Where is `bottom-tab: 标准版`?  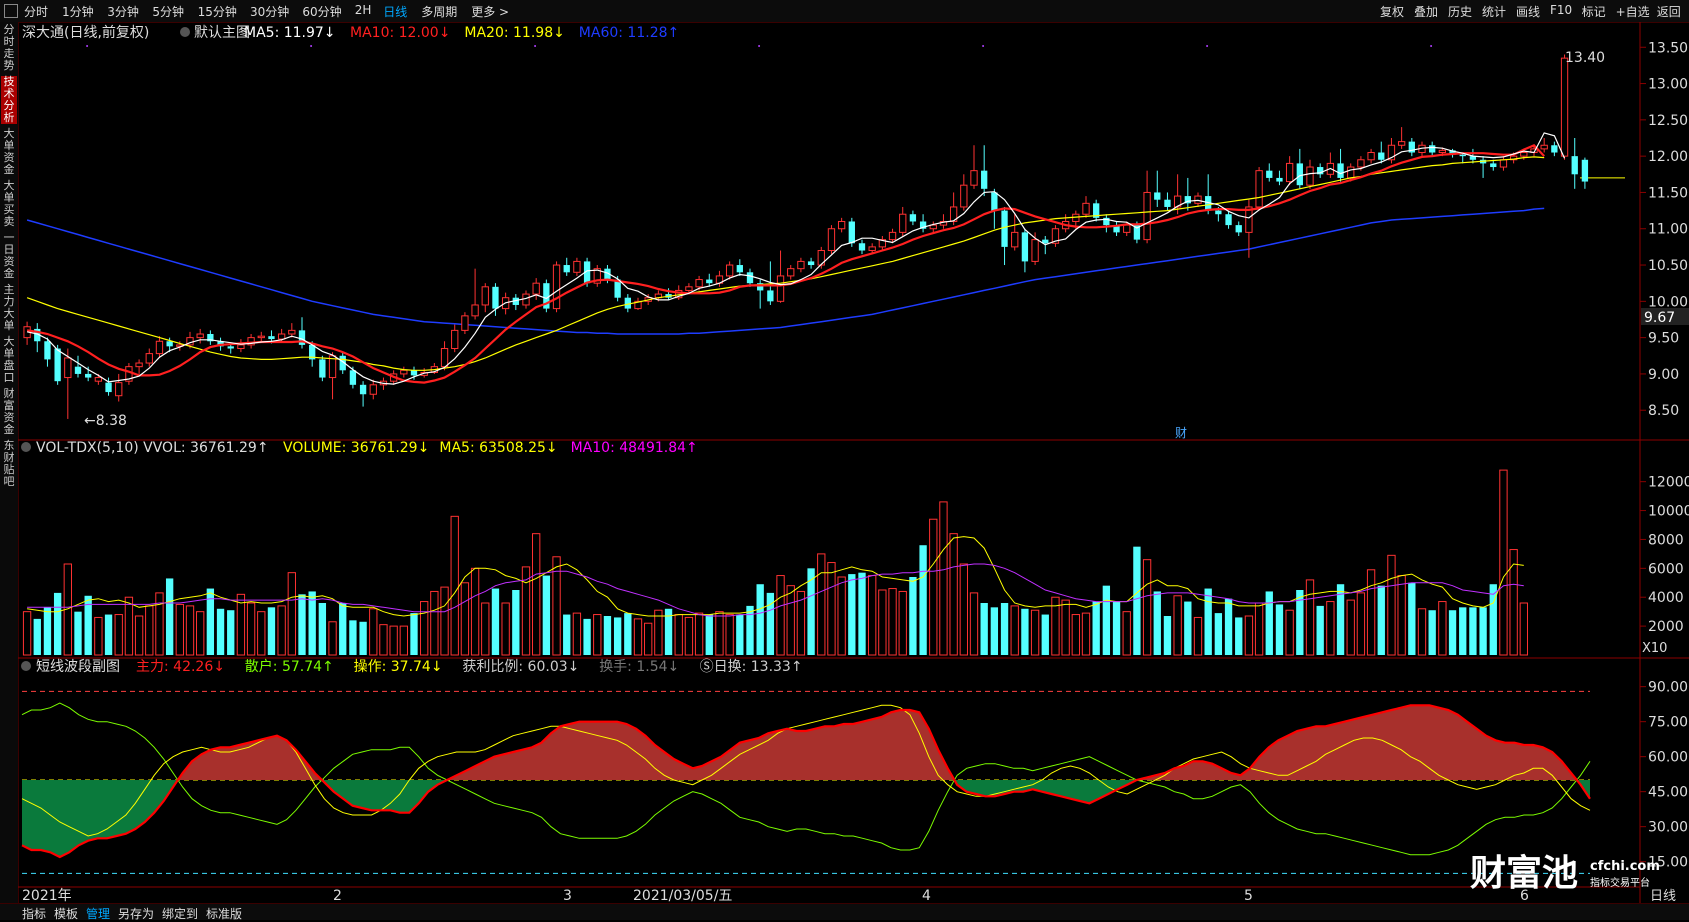
bottom-tab: 标准版 is located at coordinates (224, 913).